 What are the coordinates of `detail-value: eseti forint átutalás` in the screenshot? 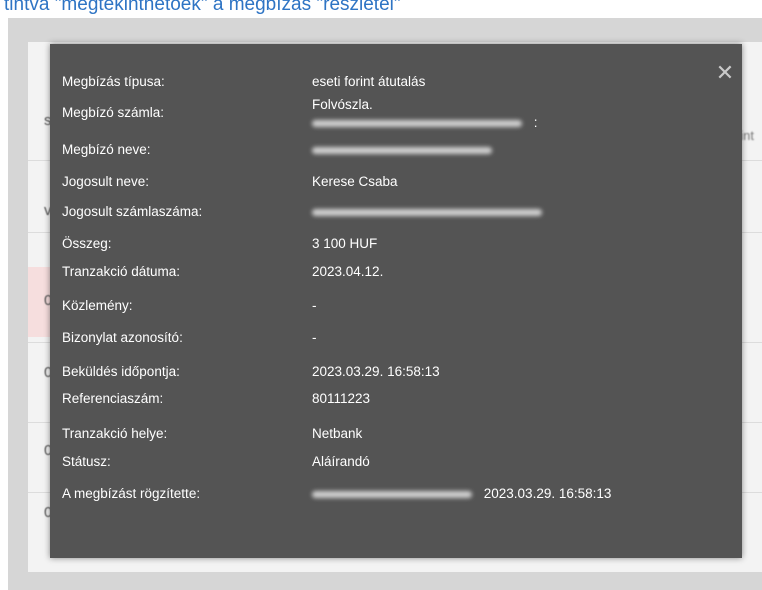 It's located at (369, 81).